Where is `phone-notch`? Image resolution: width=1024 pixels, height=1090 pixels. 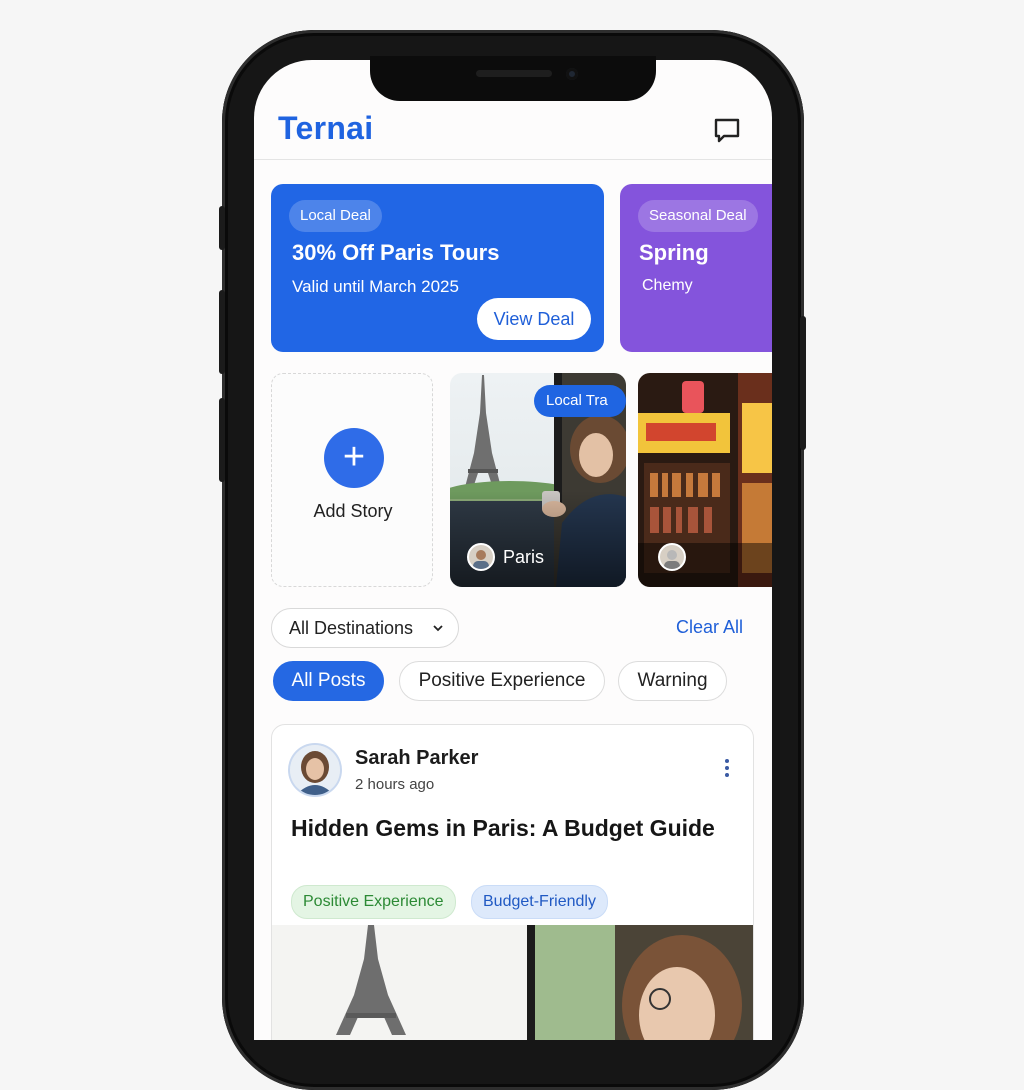 phone-notch is located at coordinates (513, 78).